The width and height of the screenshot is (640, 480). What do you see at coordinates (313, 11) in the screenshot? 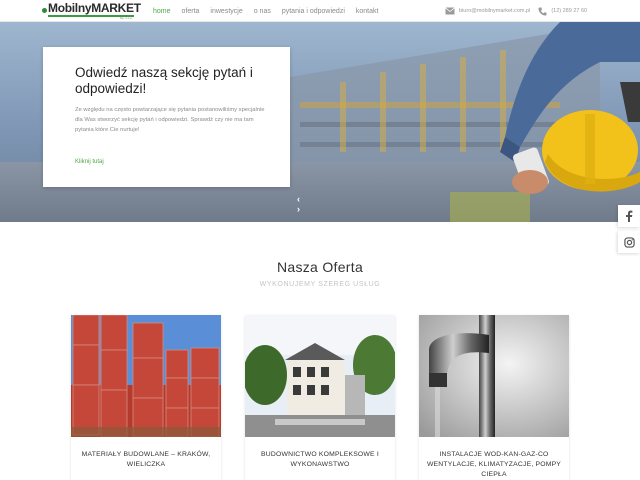
I see `nav-item-pytania: pytania i odpowiedzi` at bounding box center [313, 11].